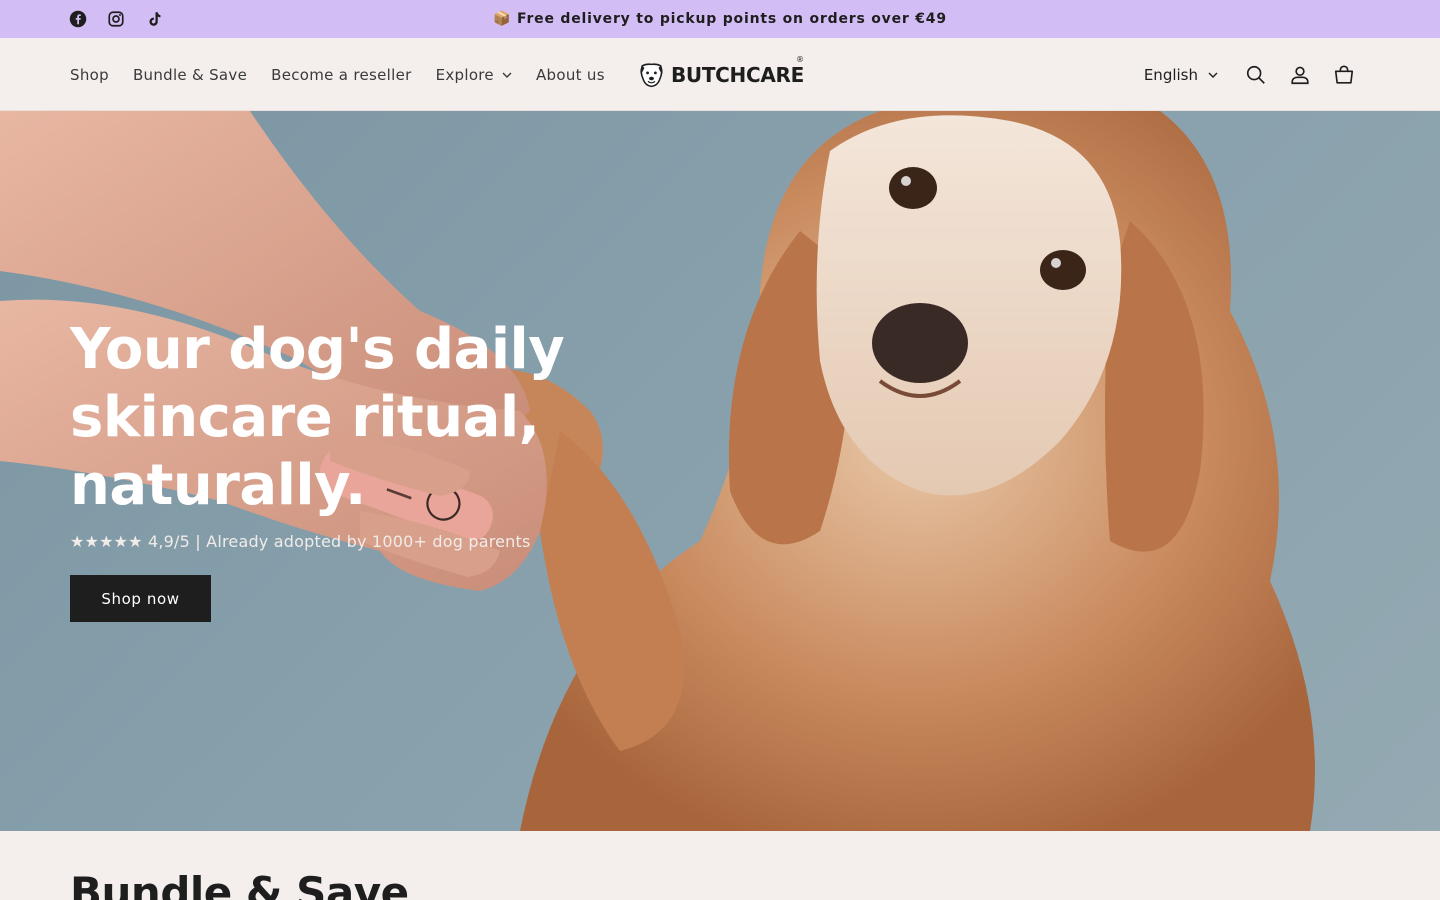 The width and height of the screenshot is (1440, 900). I want to click on language-label: English, so click(1170, 74).